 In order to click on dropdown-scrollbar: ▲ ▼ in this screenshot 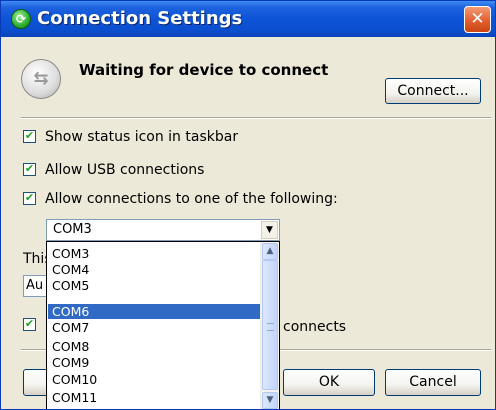, I will do `click(269, 325)`.